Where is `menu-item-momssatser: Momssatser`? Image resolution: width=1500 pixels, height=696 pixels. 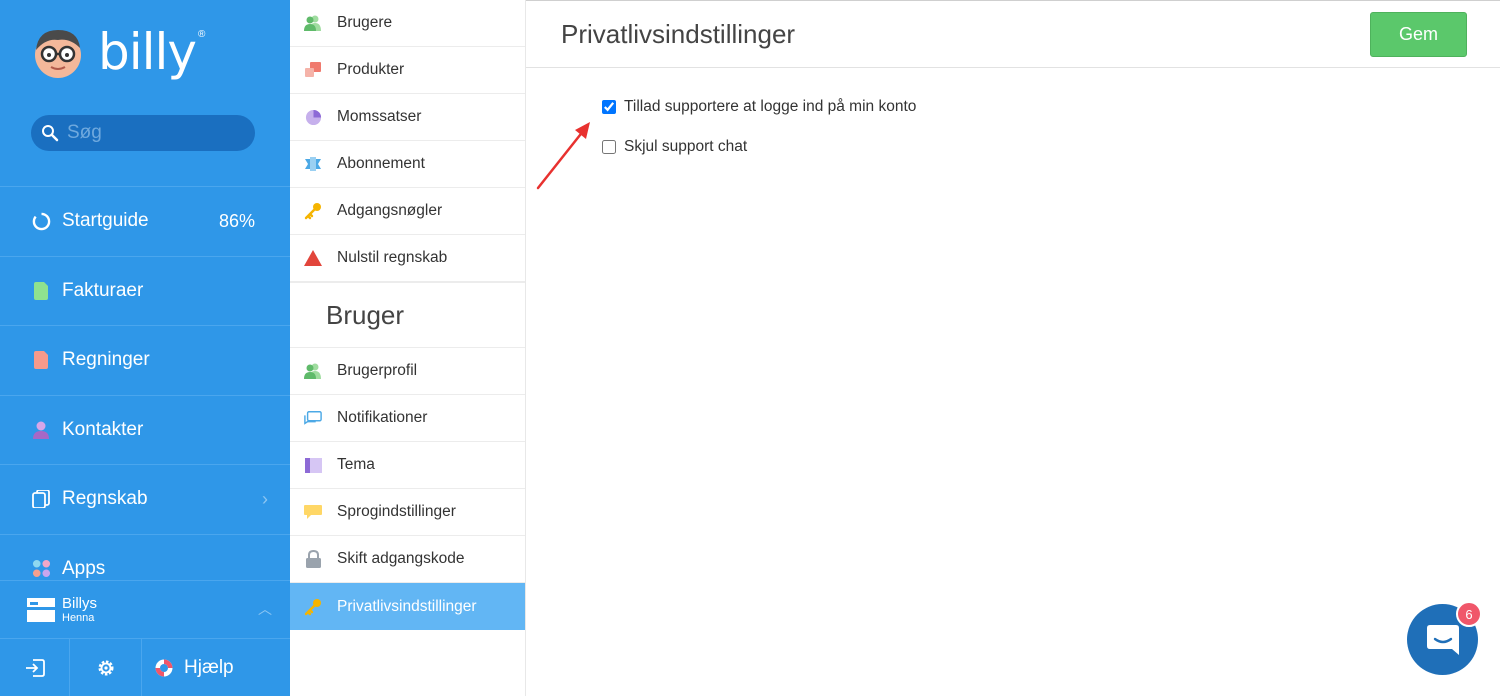
menu-item-momssatser: Momssatser is located at coordinates (407, 117).